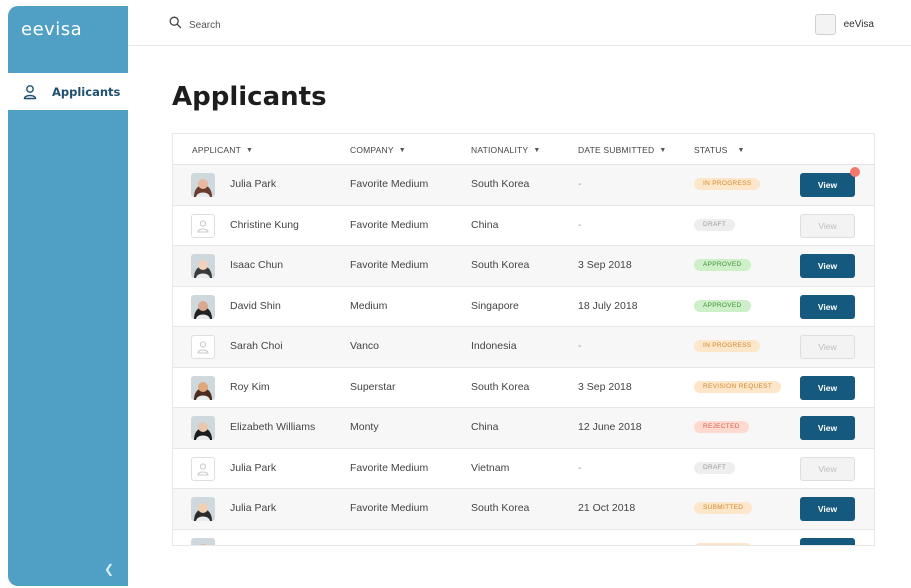  What do you see at coordinates (711, 150) in the screenshot?
I see `column-label: STATUS` at bounding box center [711, 150].